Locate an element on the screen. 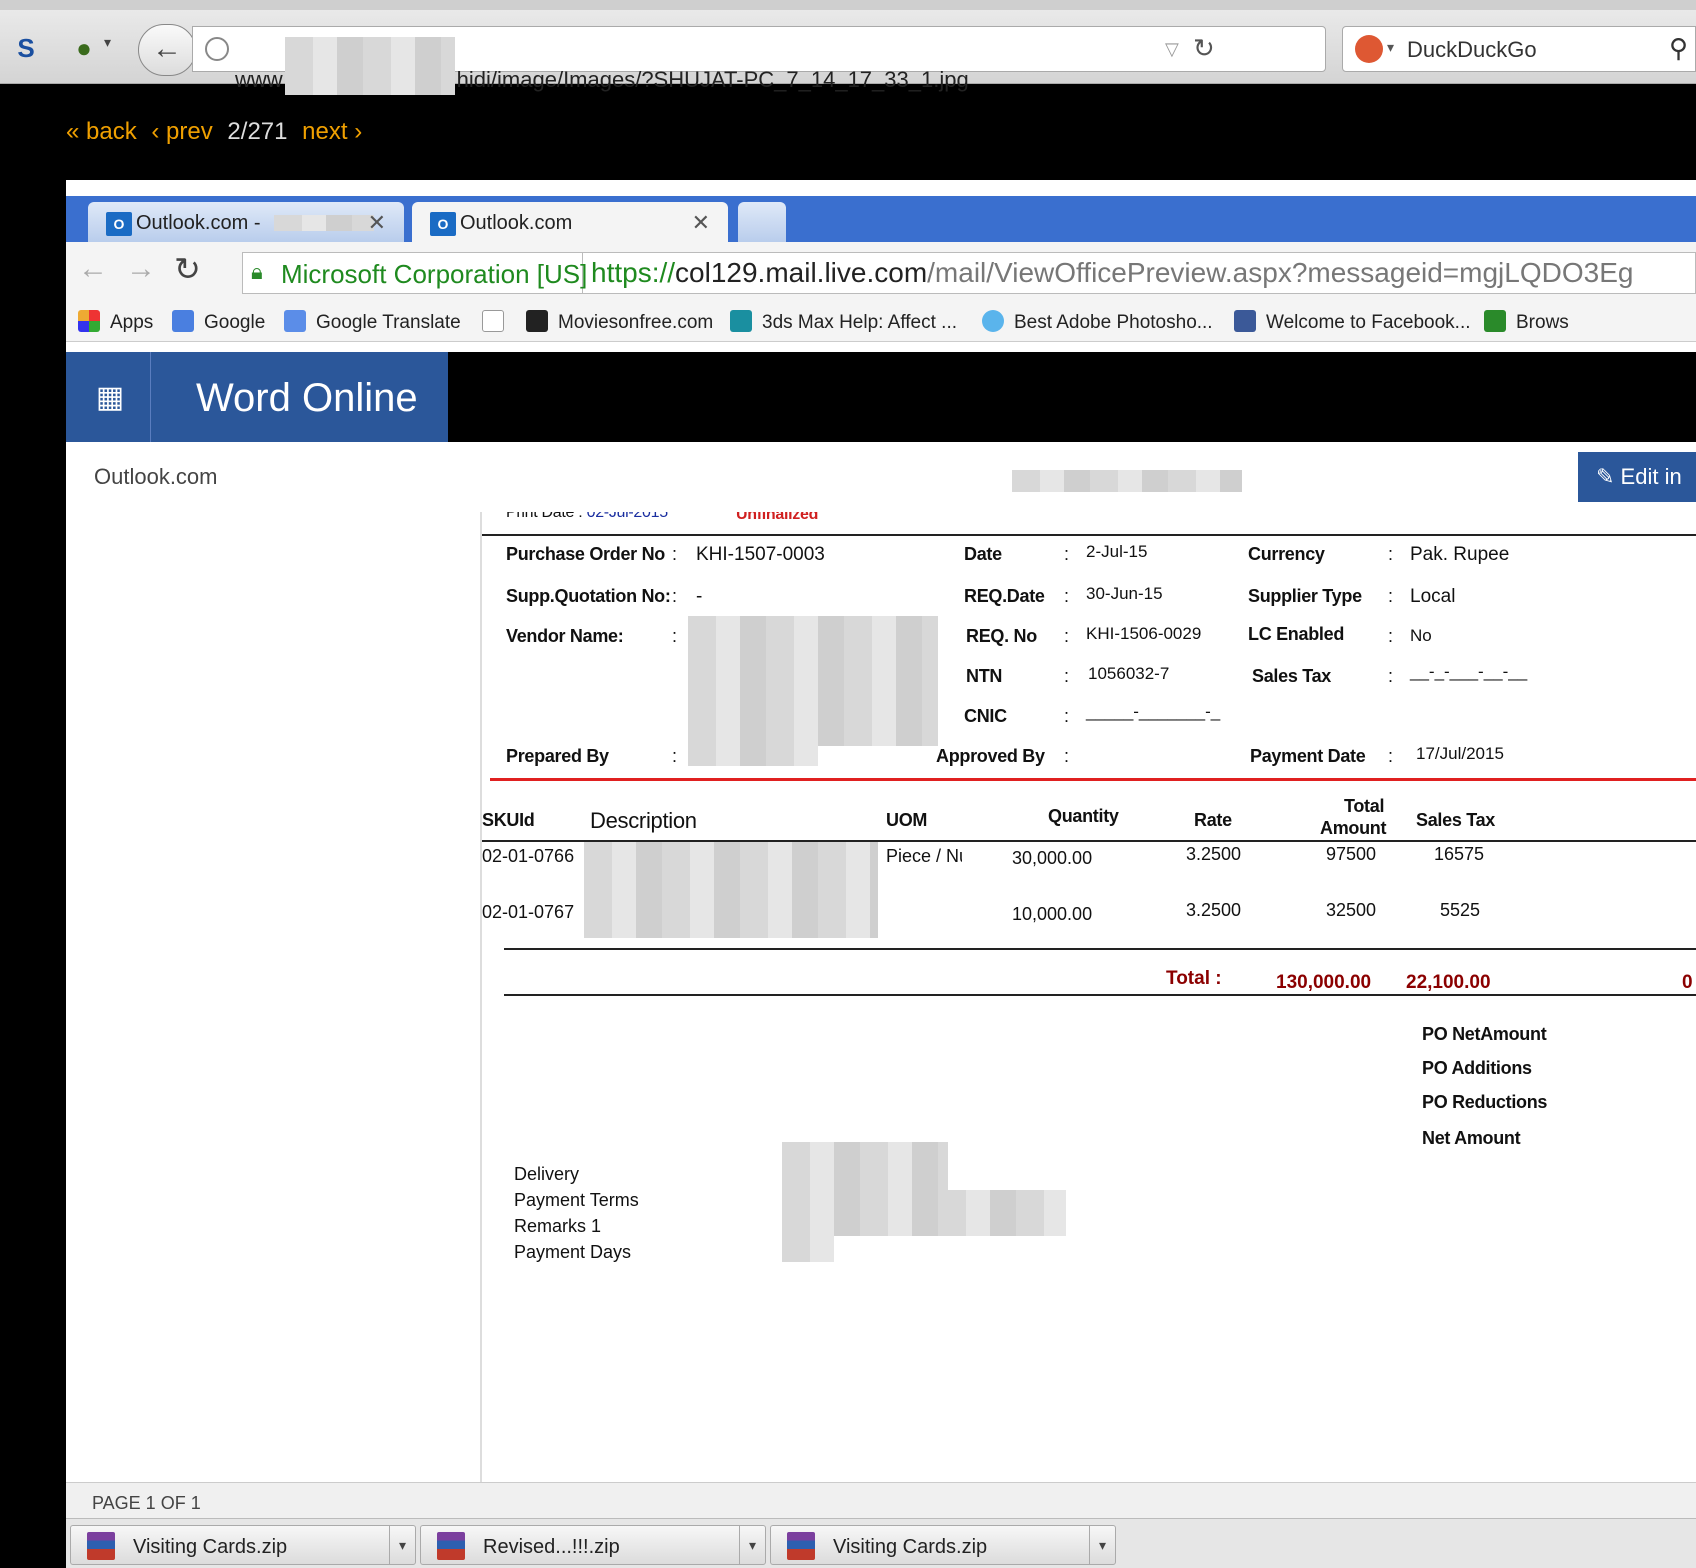 Image resolution: width=1696 pixels, height=1568 pixels. reload-icon: ↻ is located at coordinates (1204, 48).